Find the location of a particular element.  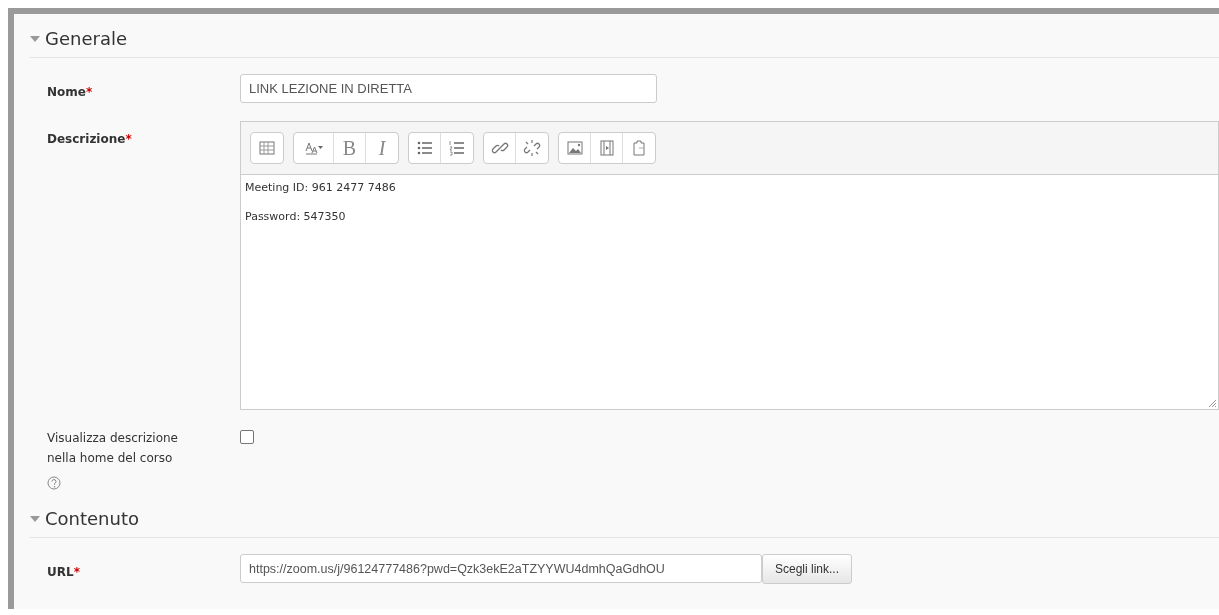

number-list-icon is located at coordinates (457, 148).